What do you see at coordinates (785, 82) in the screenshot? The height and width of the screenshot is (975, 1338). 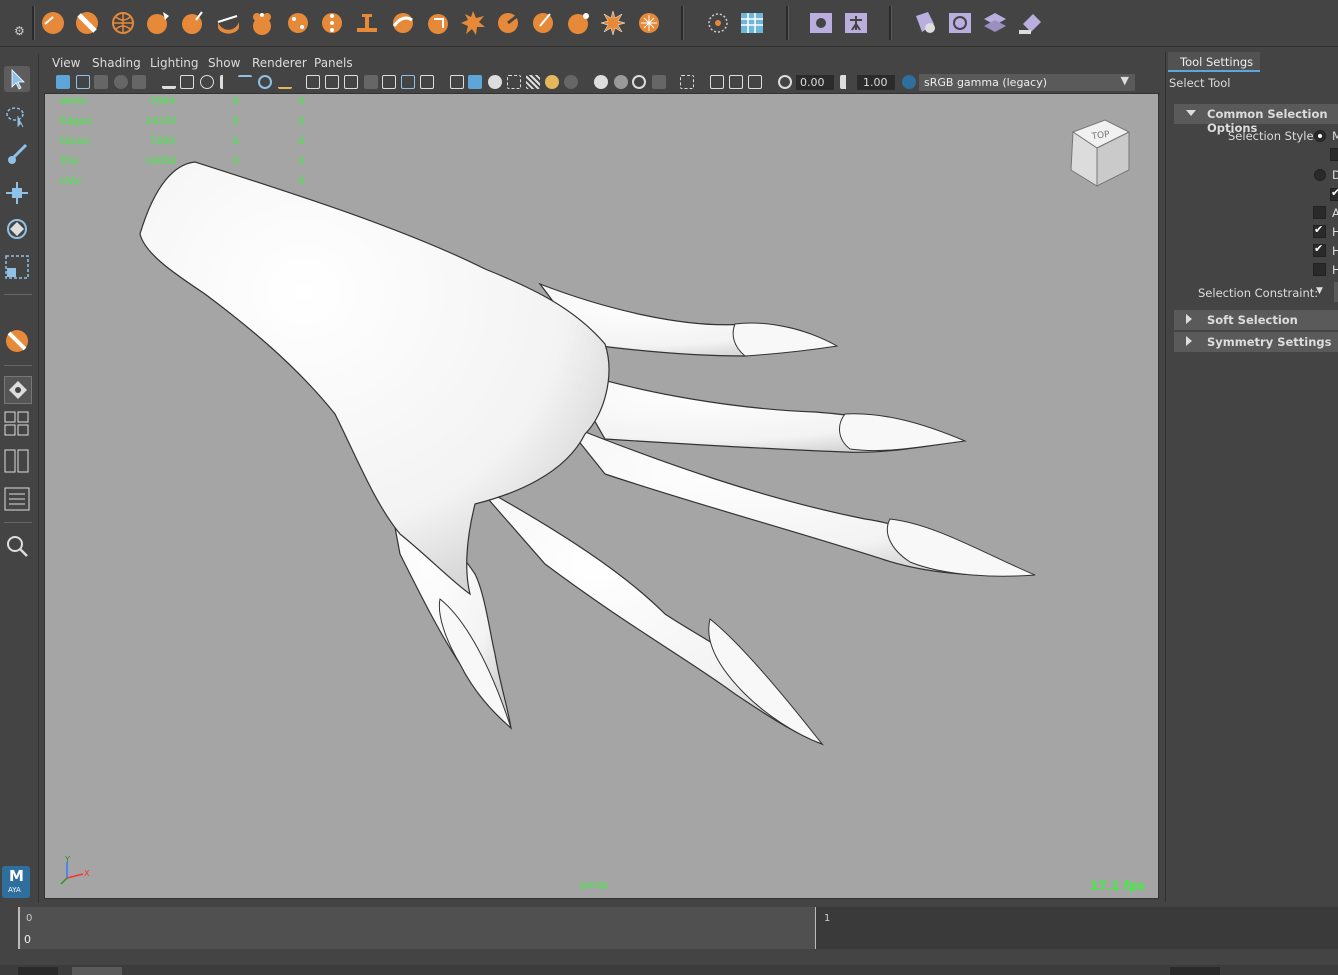 I see `exposure-icon` at bounding box center [785, 82].